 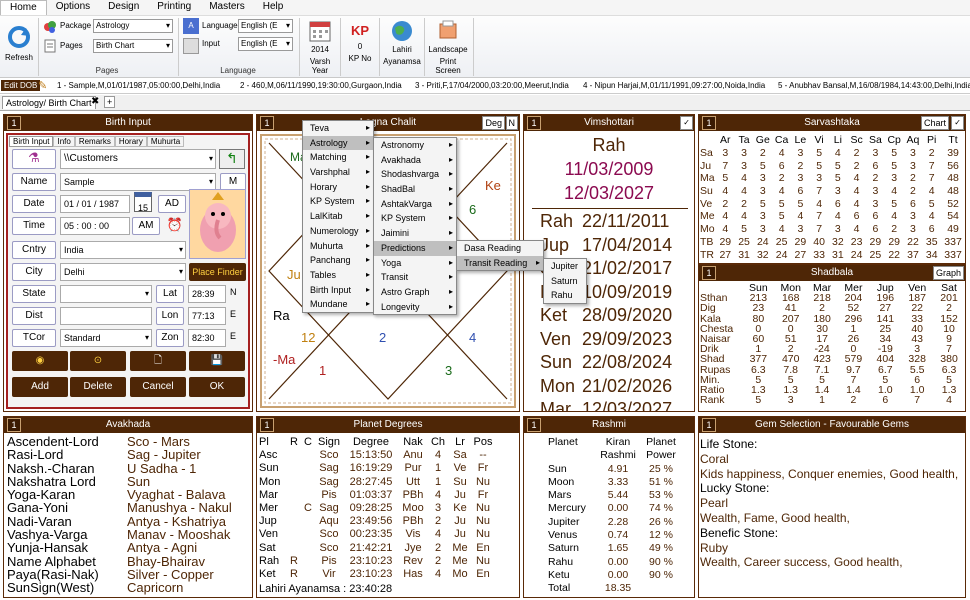 What do you see at coordinates (493, 123) in the screenshot?
I see `deg-button: Deg` at bounding box center [493, 123].